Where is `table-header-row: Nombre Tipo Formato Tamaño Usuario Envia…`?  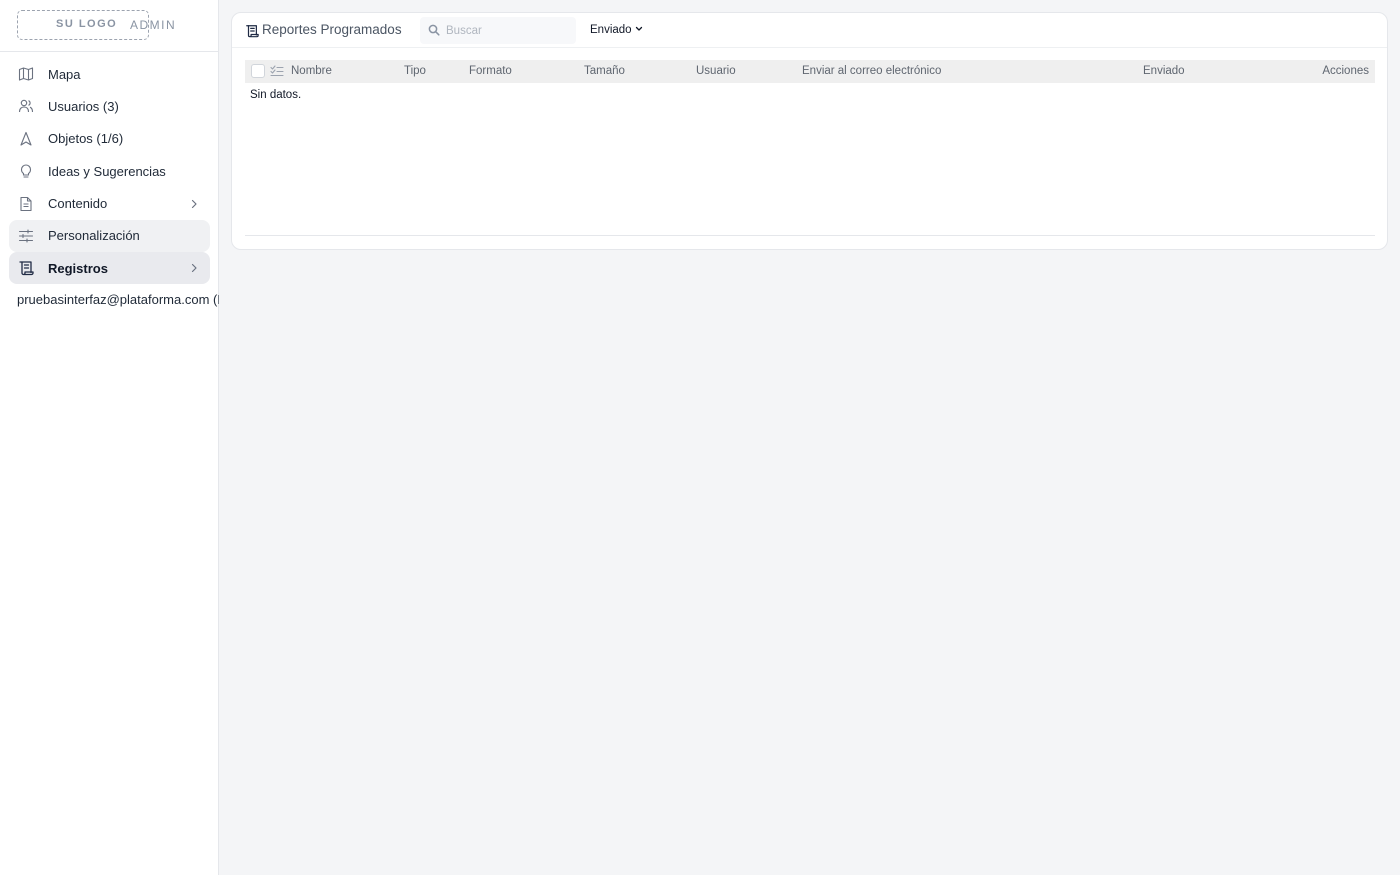
table-header-row: Nombre Tipo Formato Tamaño Usuario Envia… is located at coordinates (810, 71).